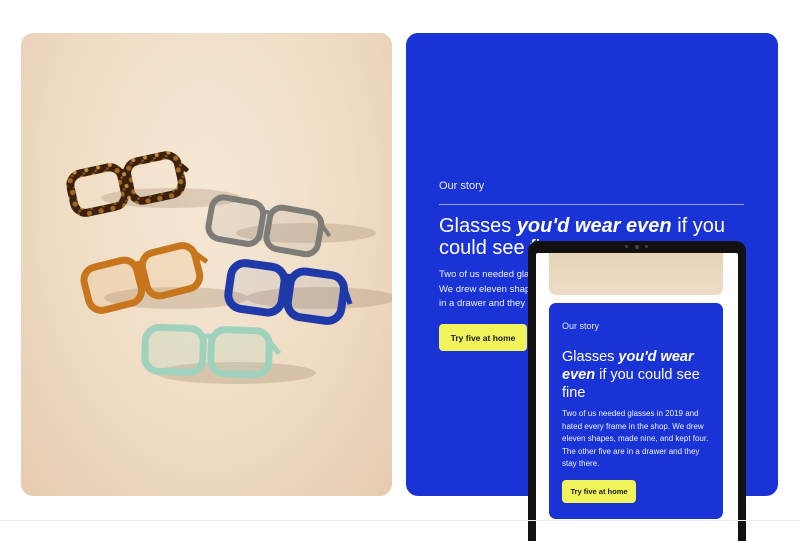  Describe the element at coordinates (636, 274) in the screenshot. I see `tablet-product-photo` at that location.